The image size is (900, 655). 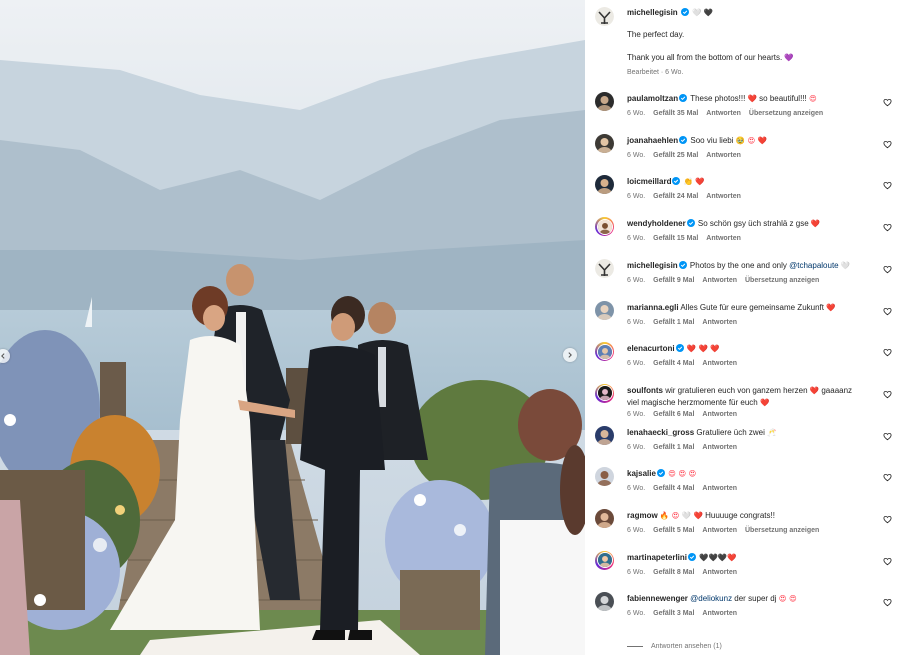 What do you see at coordinates (764, 402) in the screenshot?
I see `comment-emoji-2: ❤️` at bounding box center [764, 402].